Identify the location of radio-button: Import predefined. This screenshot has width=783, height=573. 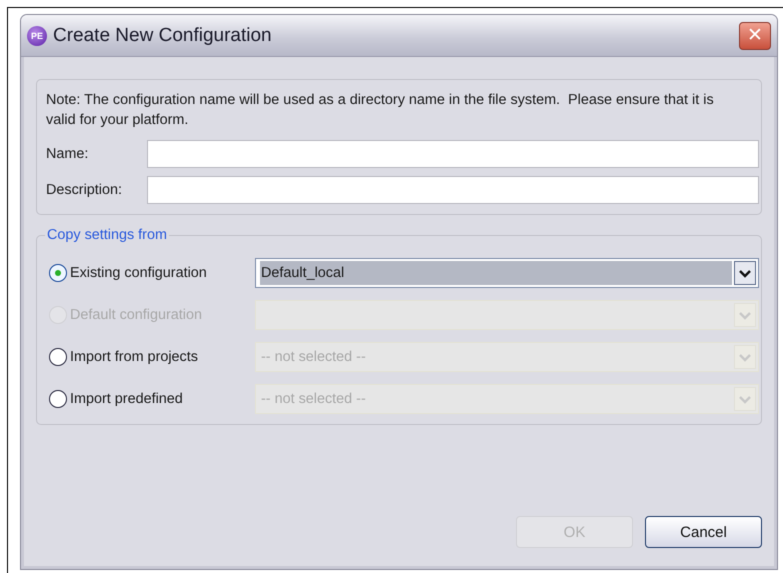
(152, 399).